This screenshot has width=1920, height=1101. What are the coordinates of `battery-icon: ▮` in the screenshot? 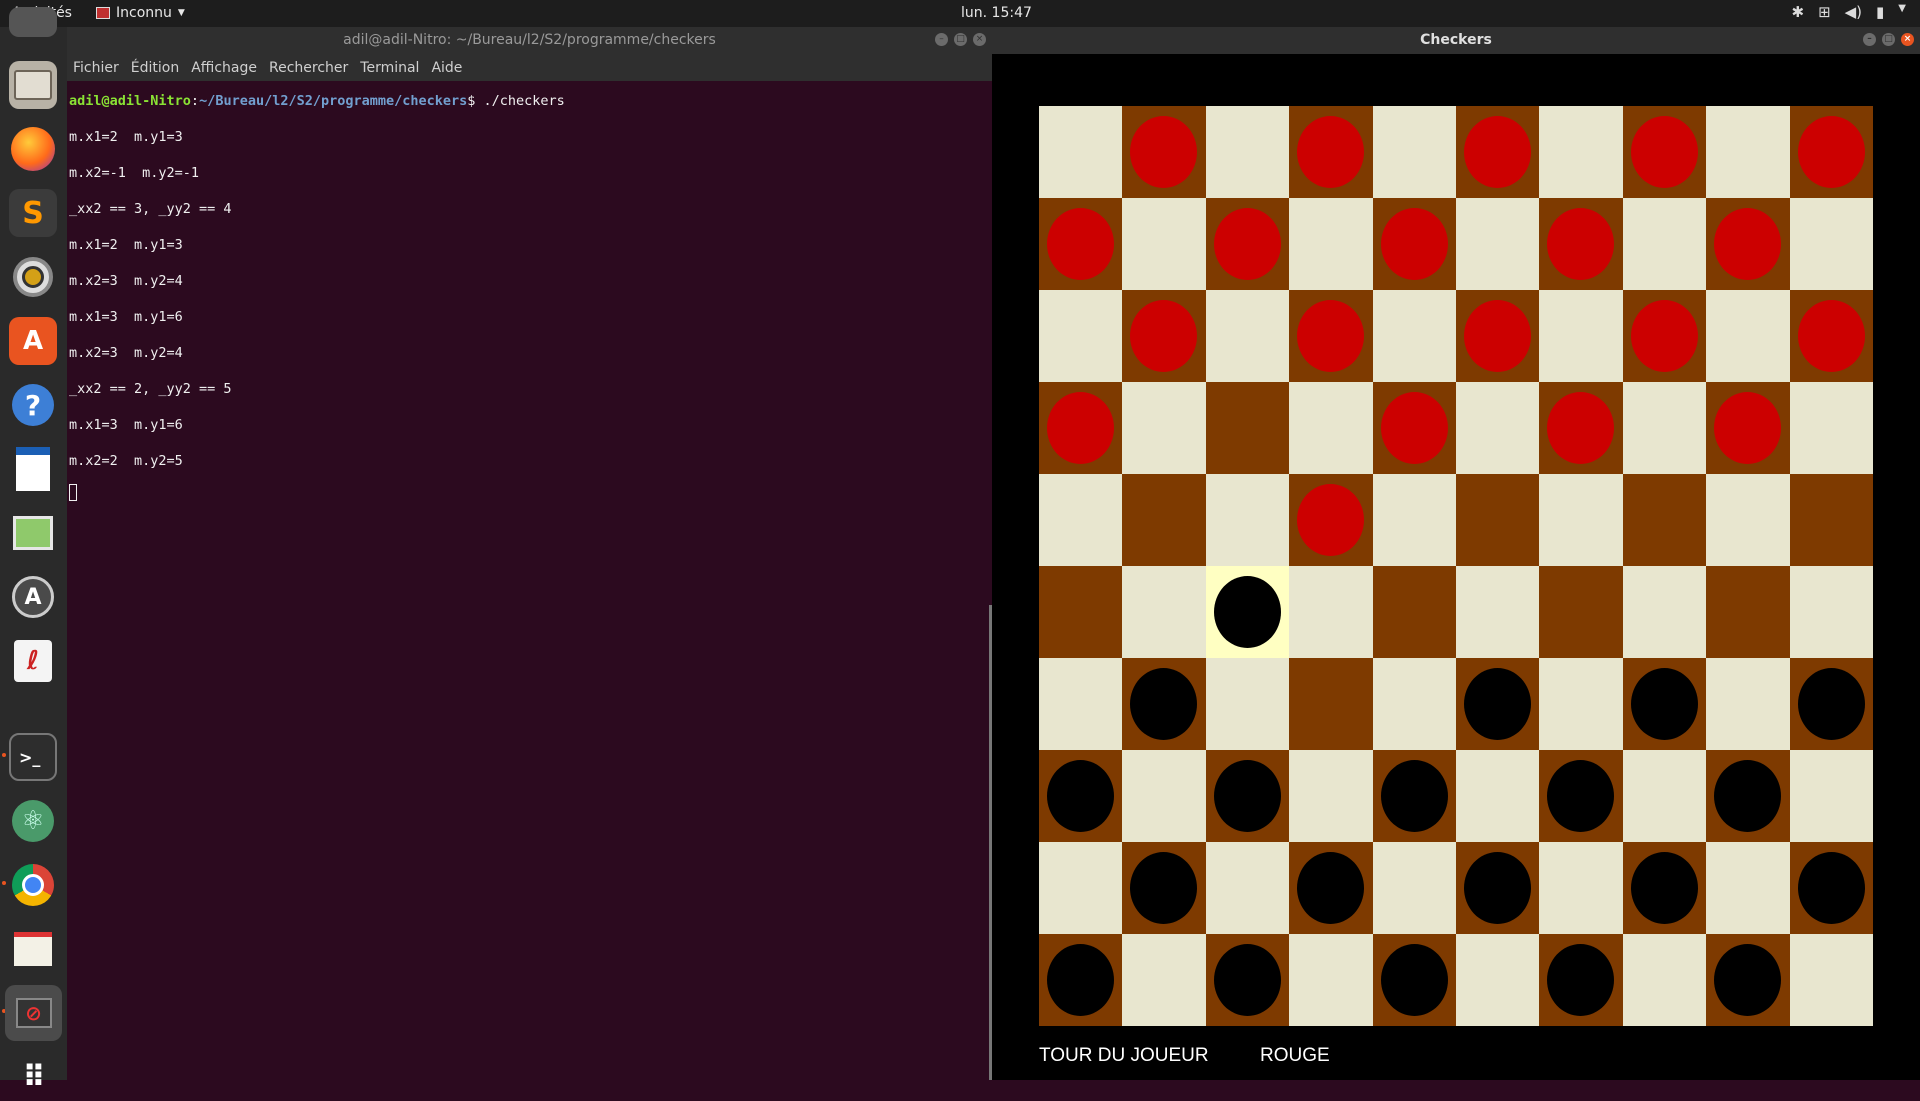 It's located at (1880, 12).